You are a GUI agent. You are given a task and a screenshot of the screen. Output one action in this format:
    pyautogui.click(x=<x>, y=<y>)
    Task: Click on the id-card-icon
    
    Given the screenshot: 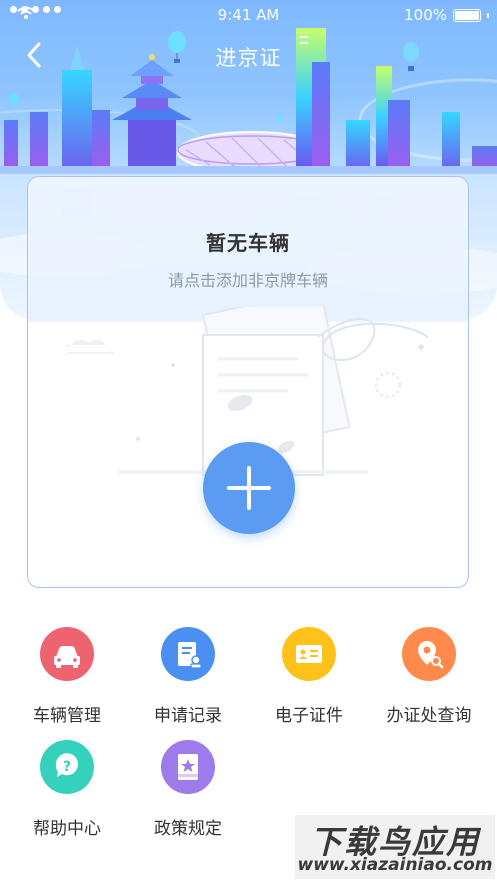 What is the action you would take?
    pyautogui.click(x=309, y=654)
    